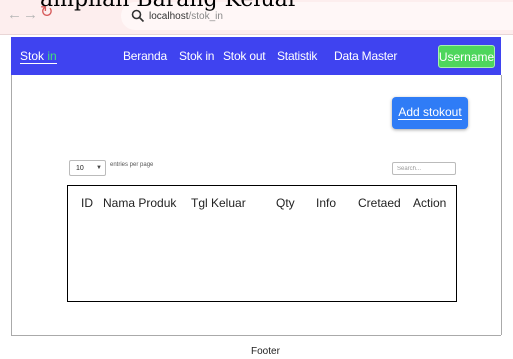  Describe the element at coordinates (34, 56) in the screenshot. I see `brand-prefix: Stok` at that location.